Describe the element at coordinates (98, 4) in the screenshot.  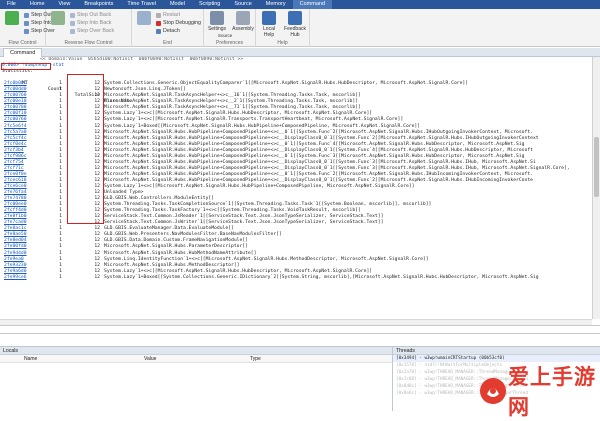
I see `tab-breakpoints: Breakpoints` at that location.